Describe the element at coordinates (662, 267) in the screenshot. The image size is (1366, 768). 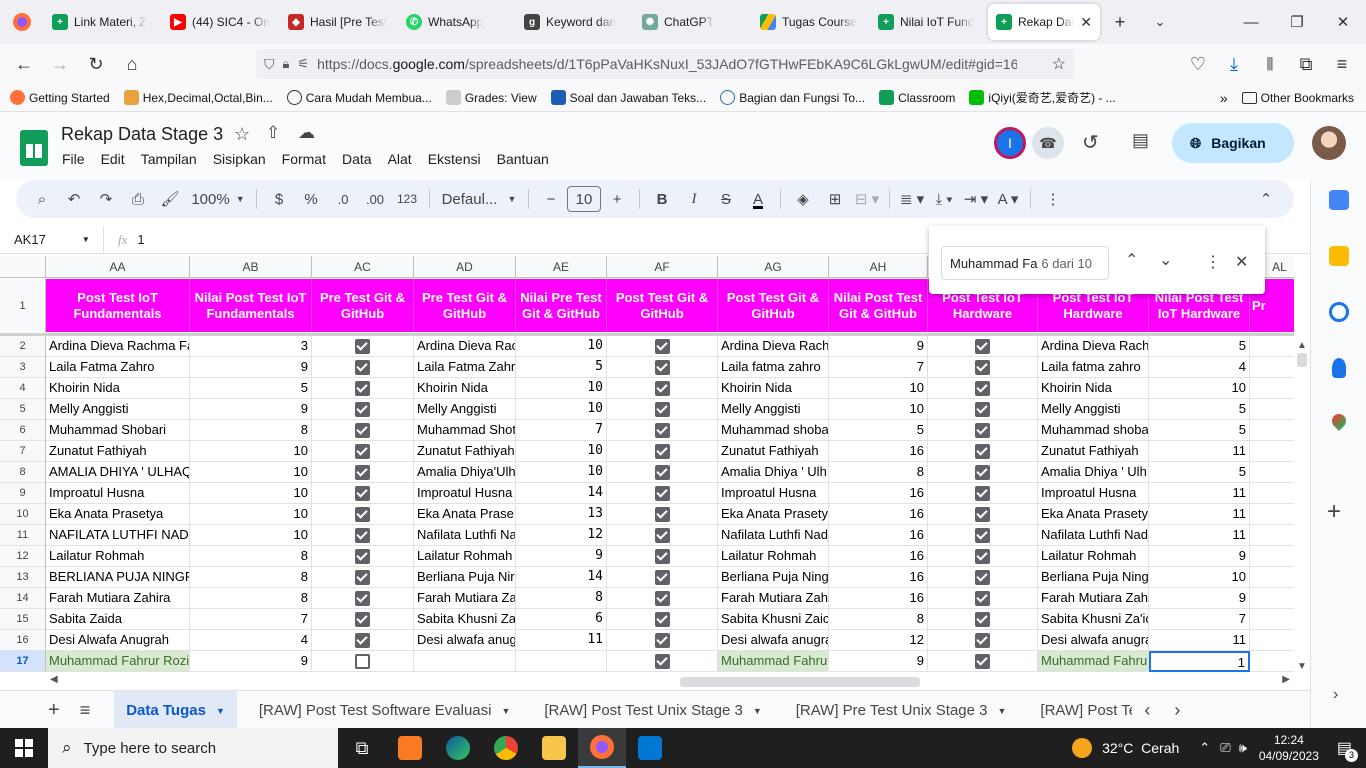
I see `column-header: AF` at that location.